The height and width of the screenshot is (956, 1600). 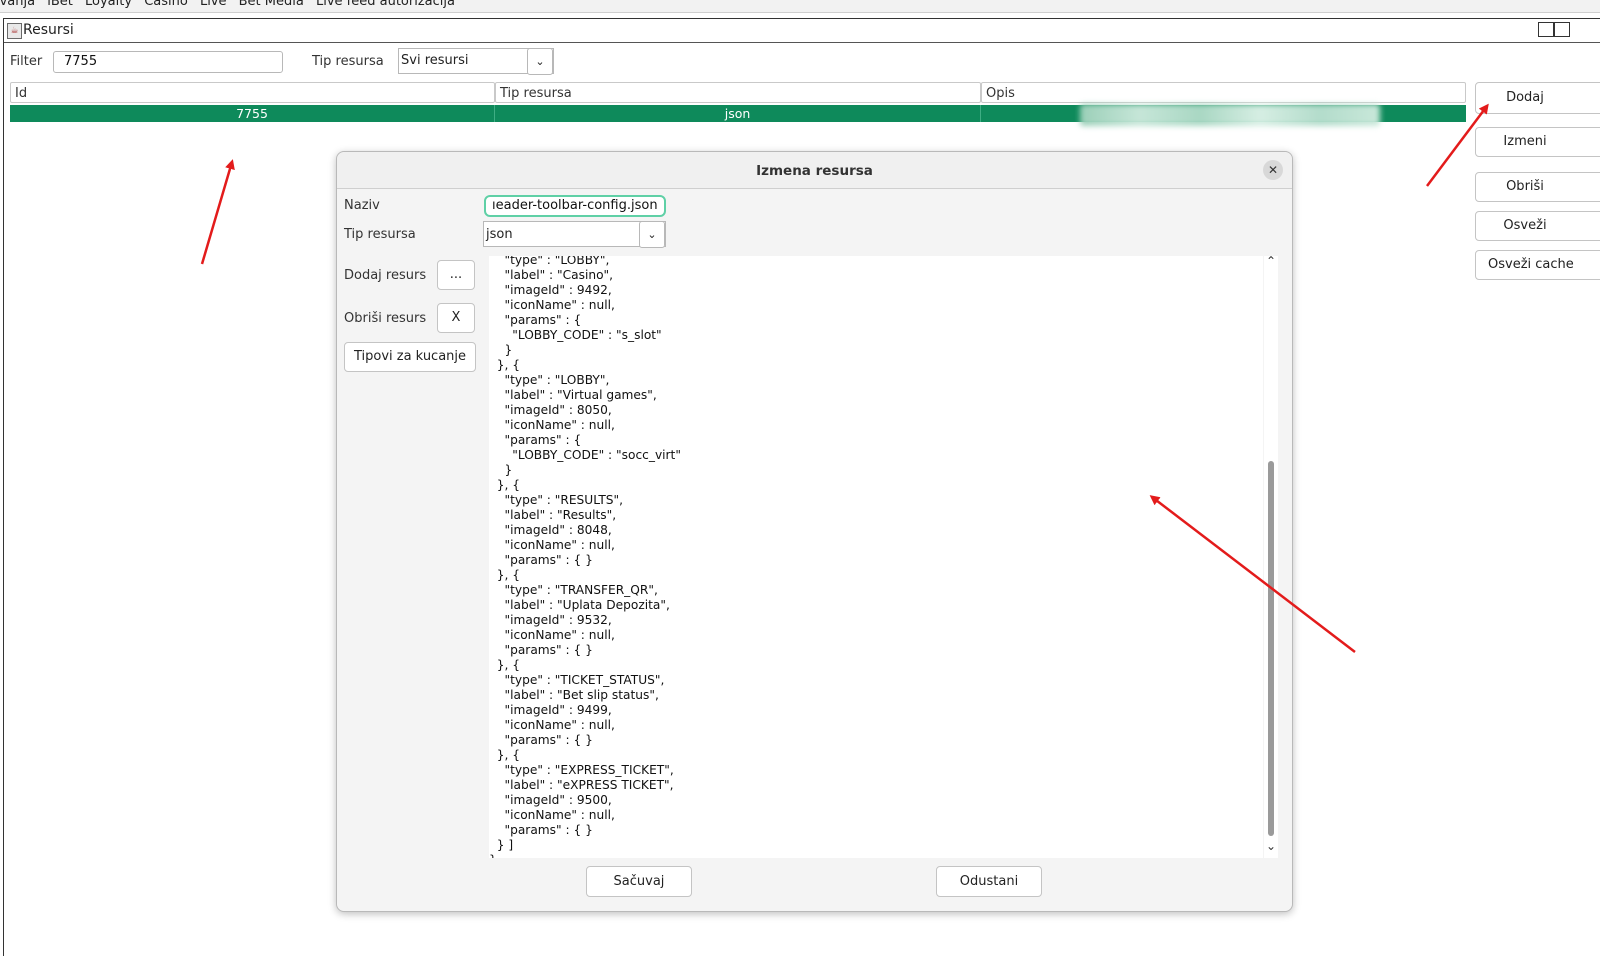 What do you see at coordinates (348, 61) in the screenshot?
I see `resource-type-label: Tip resursa` at bounding box center [348, 61].